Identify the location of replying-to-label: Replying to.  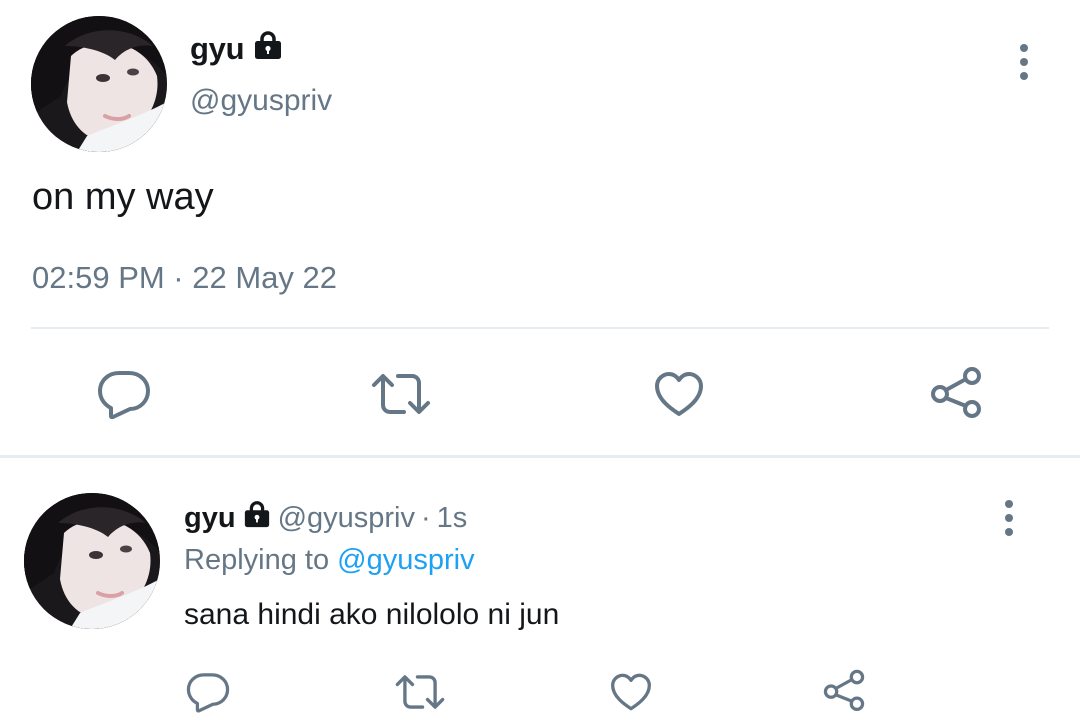
(257, 560).